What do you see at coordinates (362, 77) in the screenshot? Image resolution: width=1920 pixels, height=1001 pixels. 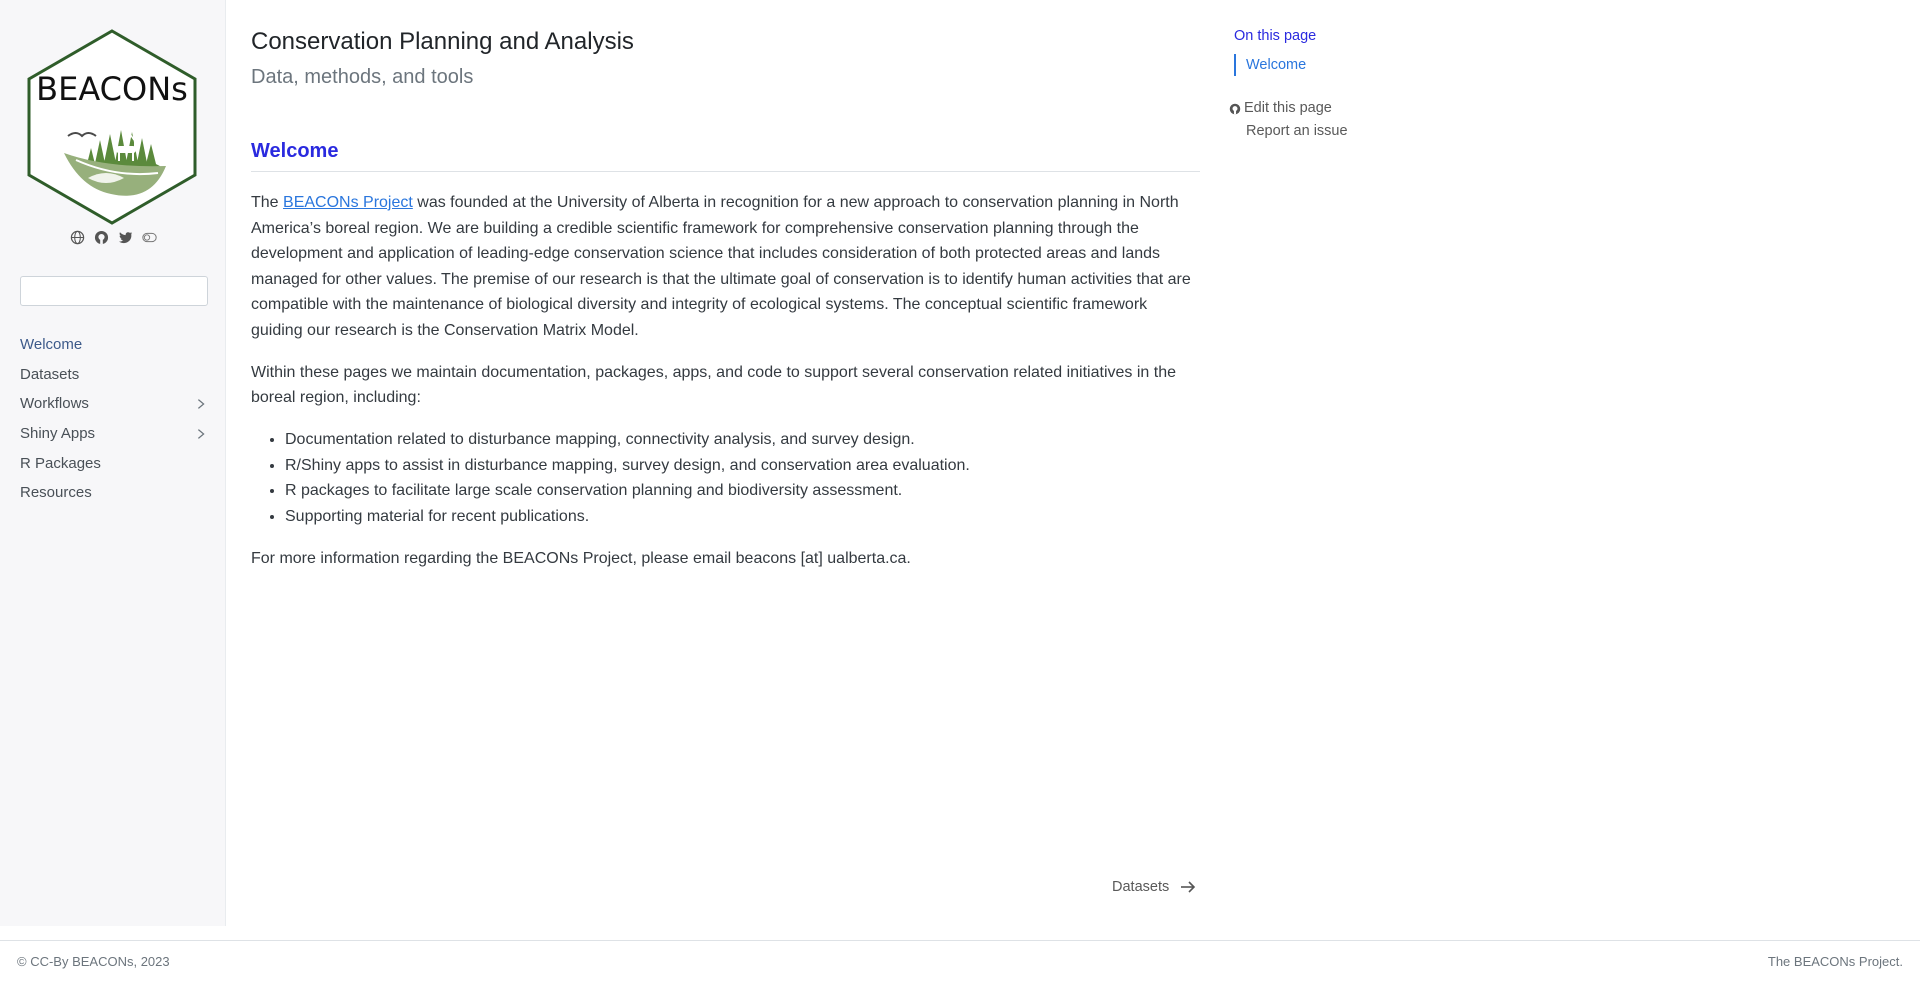 I see `page-subtitle: Data, methods, and tools` at bounding box center [362, 77].